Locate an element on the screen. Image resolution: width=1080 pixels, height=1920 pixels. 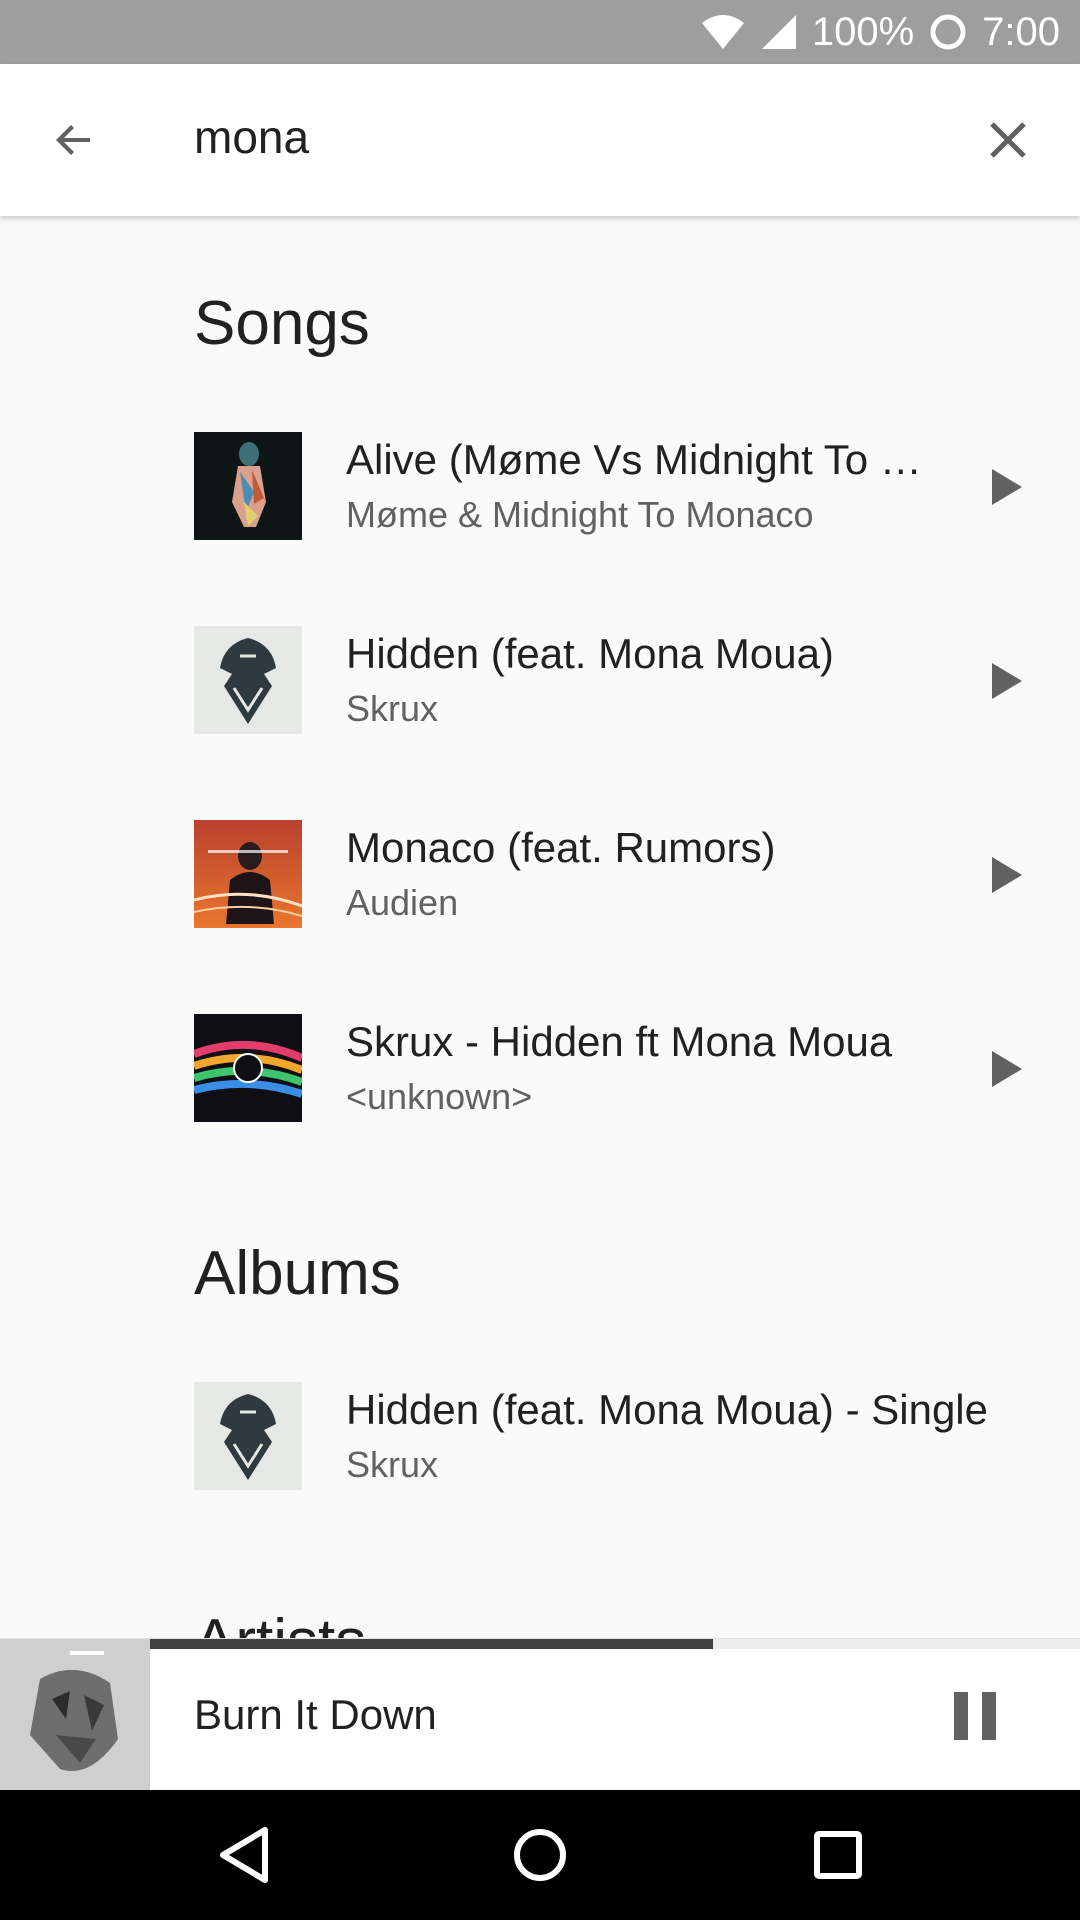
playback-progress is located at coordinates (615, 1644).